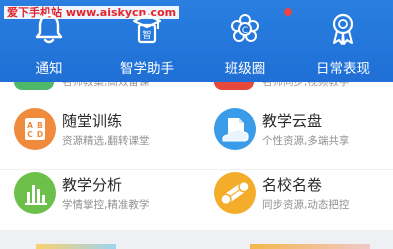  What do you see at coordinates (343, 29) in the screenshot?
I see `award-ribbon-icon` at bounding box center [343, 29].